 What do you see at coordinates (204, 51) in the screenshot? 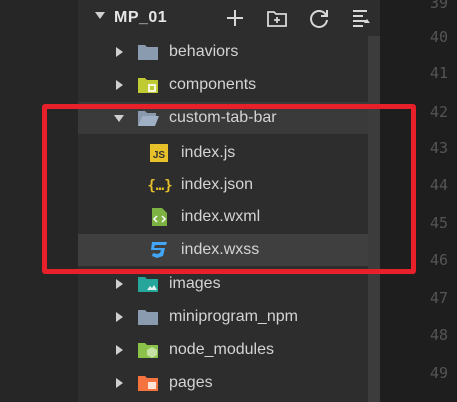
I see `tree-item-label: behaviors` at bounding box center [204, 51].